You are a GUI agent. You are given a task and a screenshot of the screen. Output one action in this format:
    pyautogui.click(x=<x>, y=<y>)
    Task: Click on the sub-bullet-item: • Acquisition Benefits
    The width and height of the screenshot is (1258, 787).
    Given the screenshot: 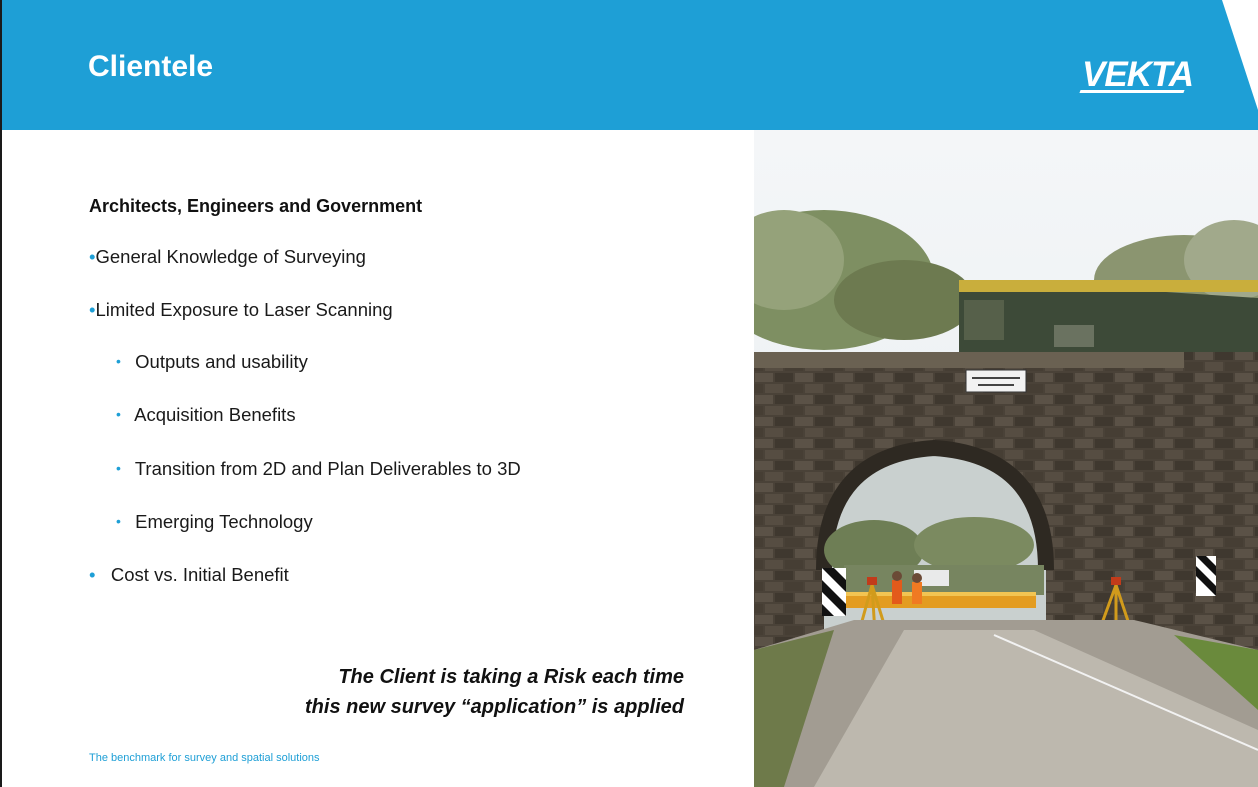 What is the action you would take?
    pyautogui.click(x=206, y=415)
    